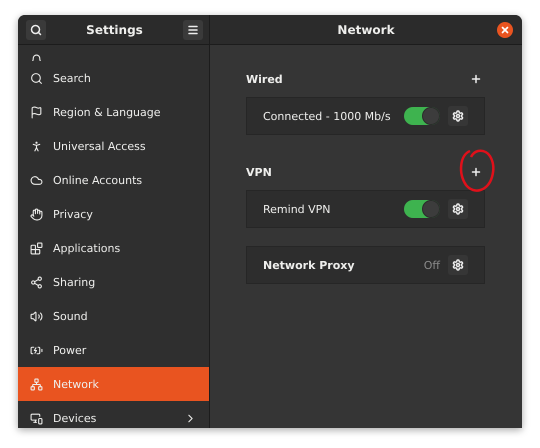 This screenshot has width=540, height=448. I want to click on sidebar-item: Sharing, so click(113, 282).